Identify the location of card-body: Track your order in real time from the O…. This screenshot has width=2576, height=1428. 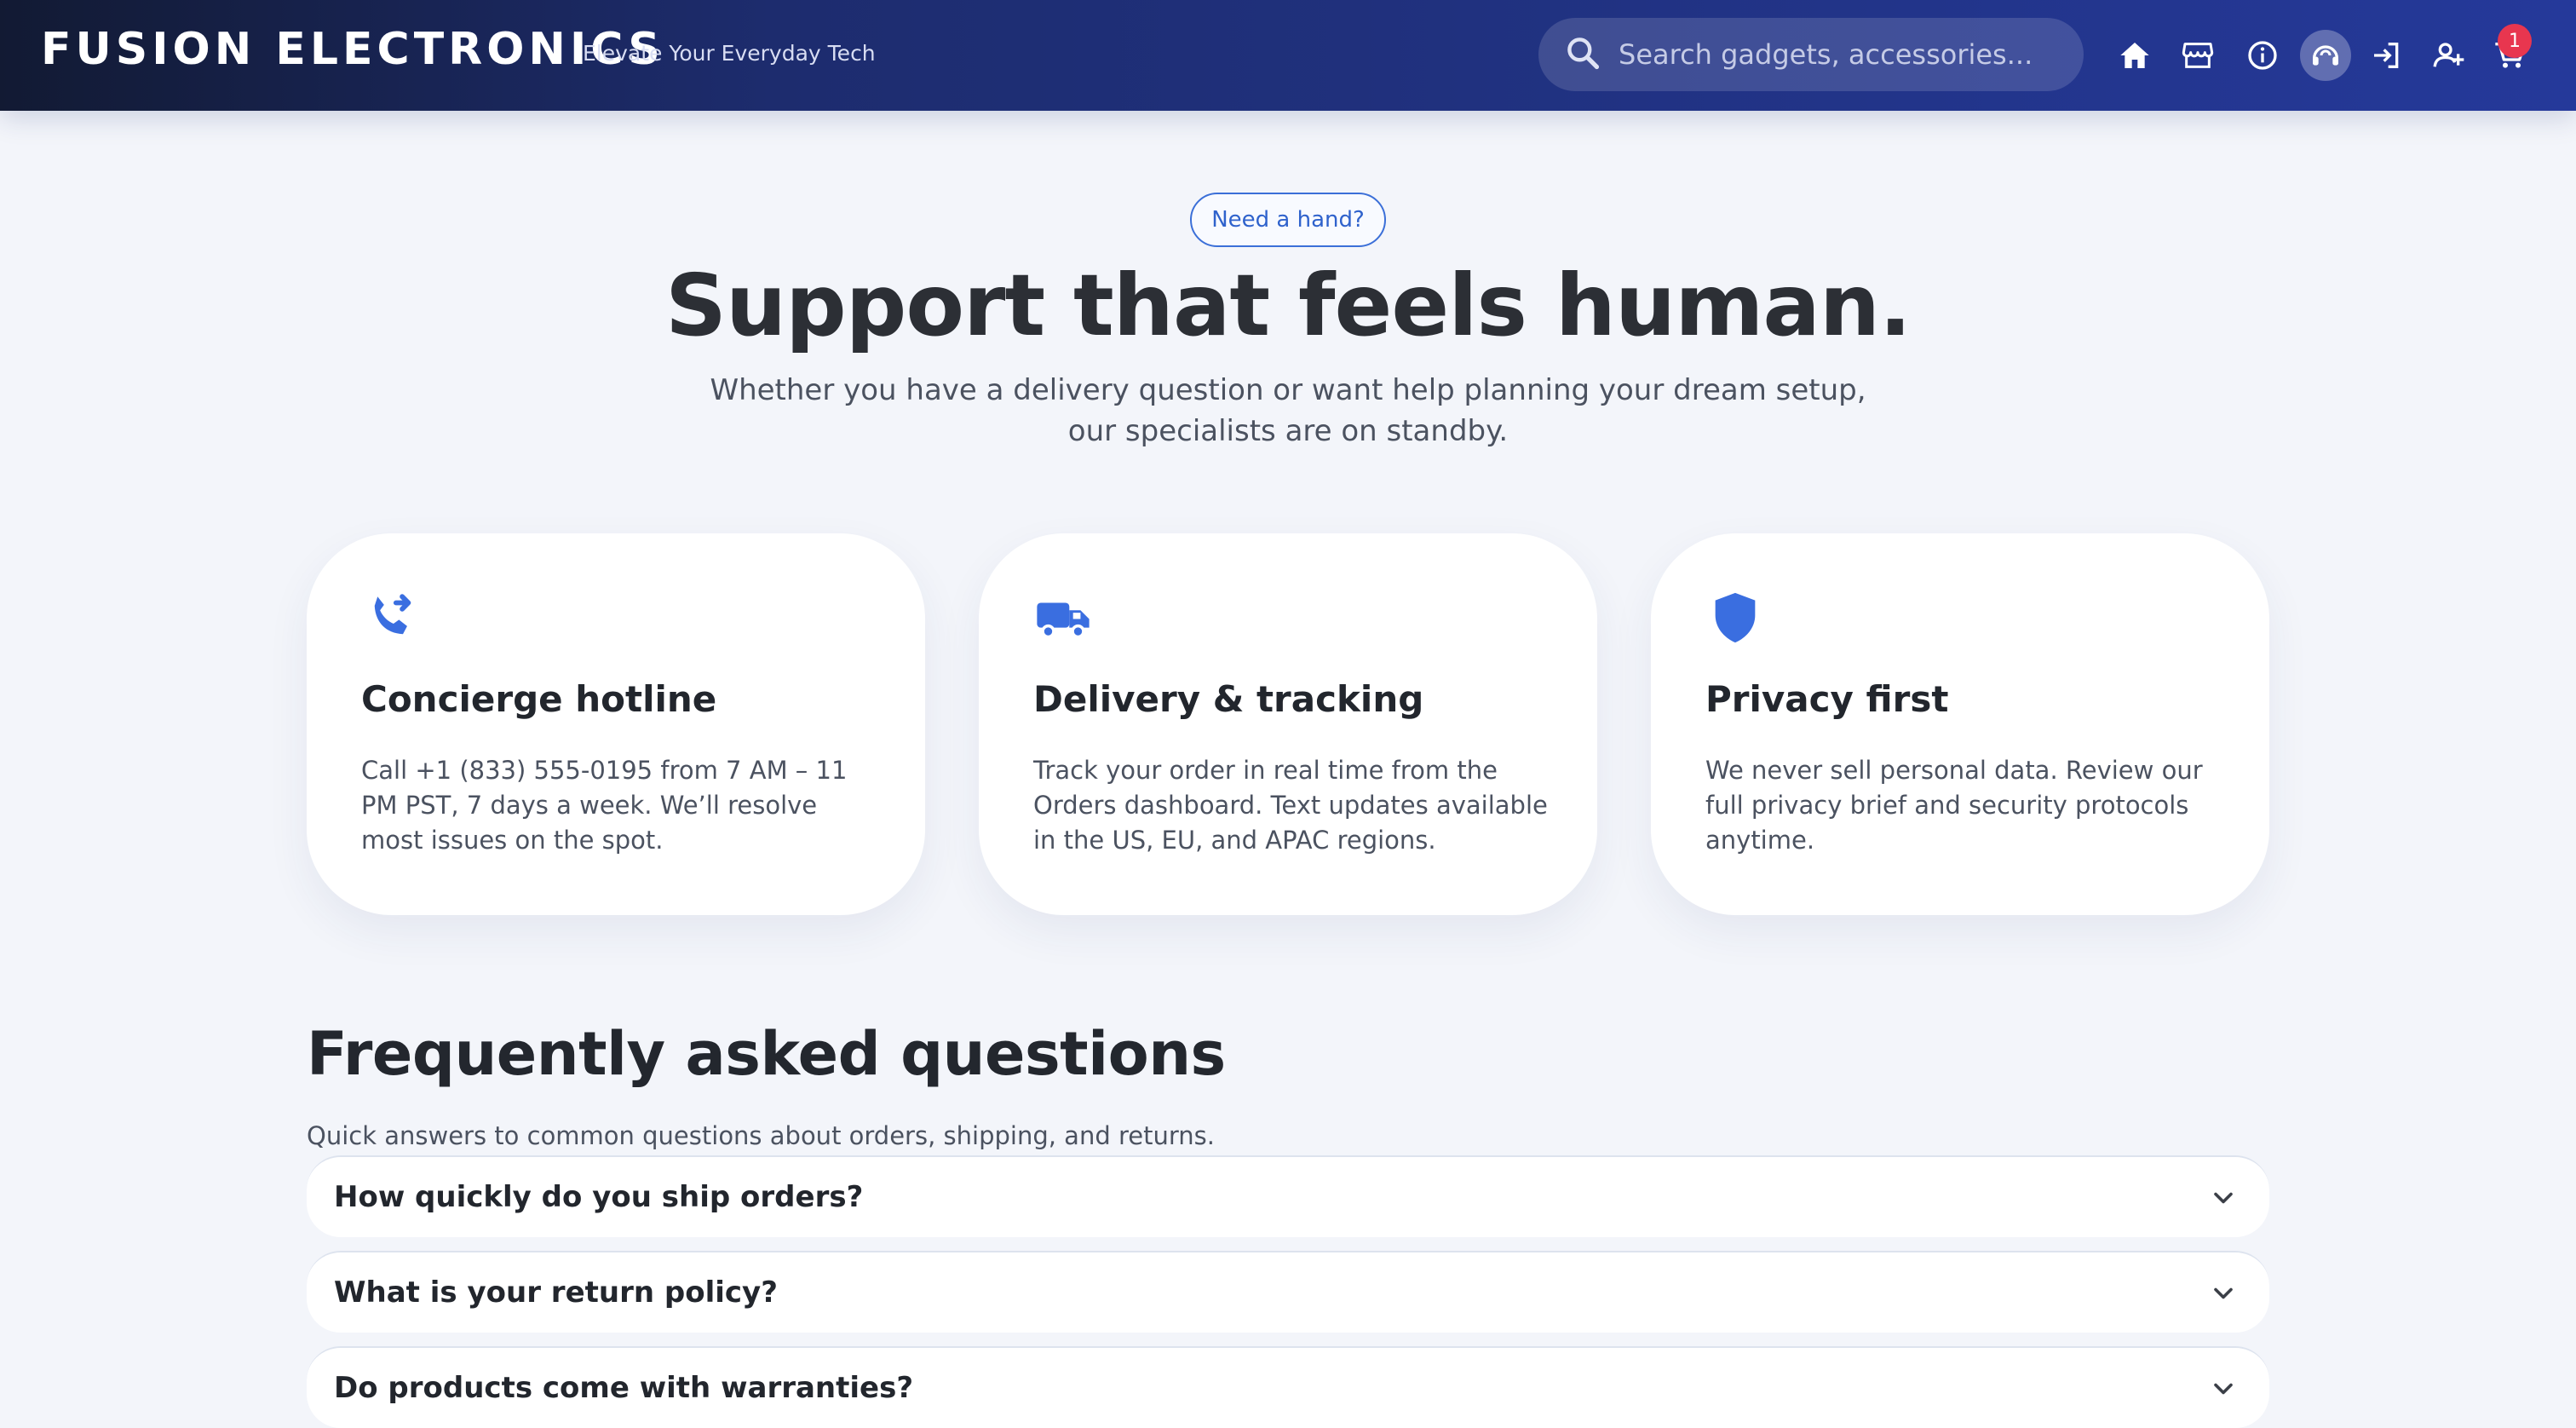
(1290, 805).